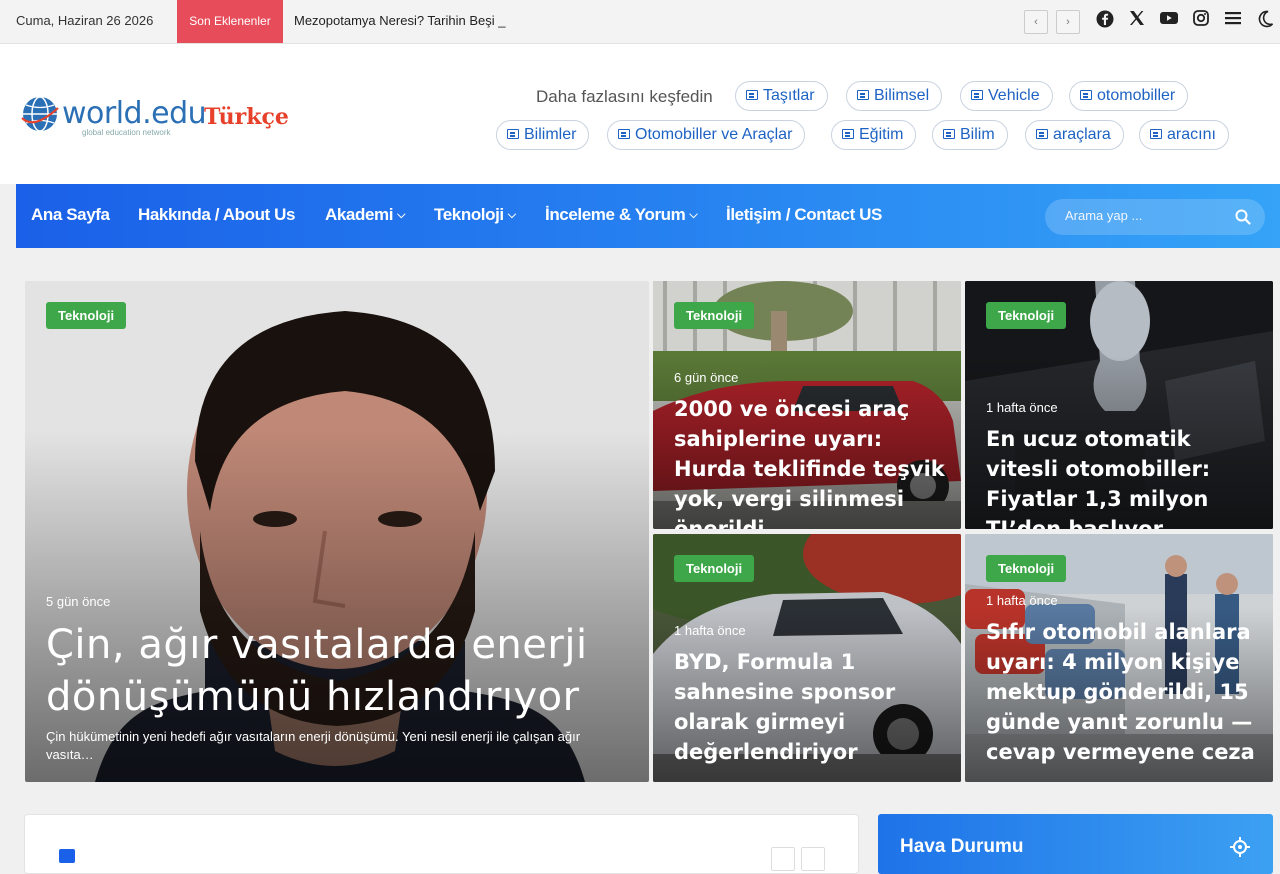 The image size is (1280, 874). I want to click on logo-suffix: Türkçe, so click(246, 117).